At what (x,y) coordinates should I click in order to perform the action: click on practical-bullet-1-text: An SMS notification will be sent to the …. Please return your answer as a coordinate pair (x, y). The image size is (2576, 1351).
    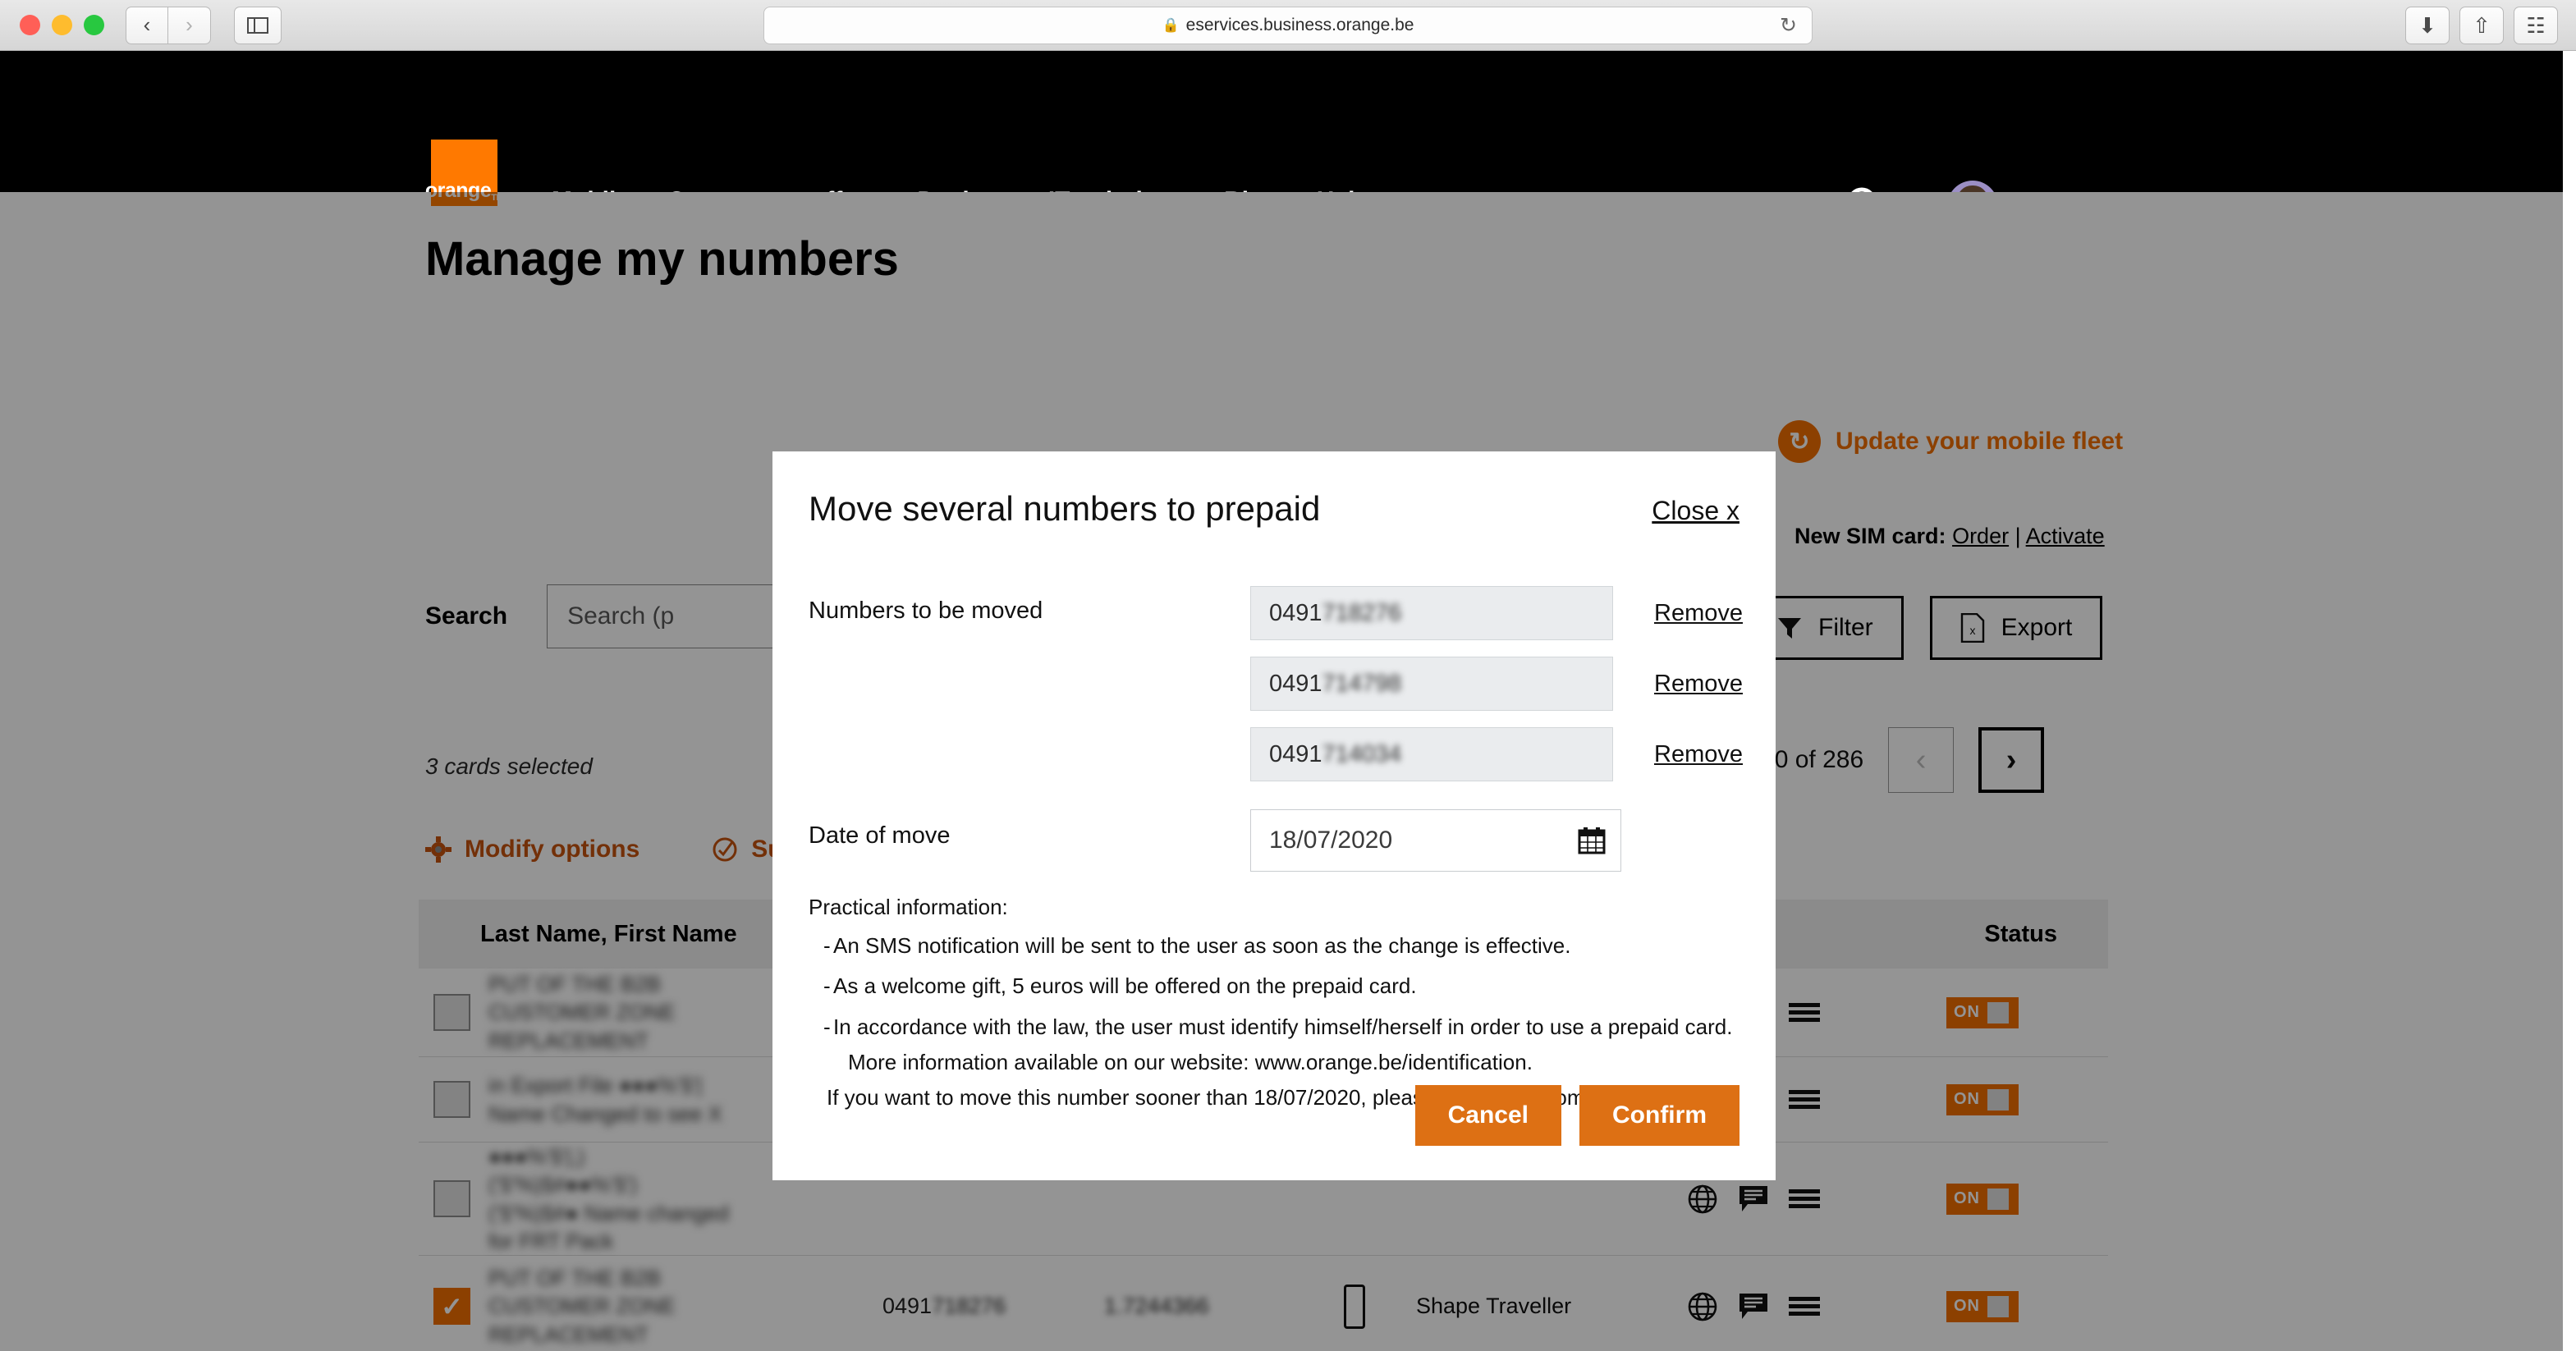
    Looking at the image, I should click on (1202, 946).